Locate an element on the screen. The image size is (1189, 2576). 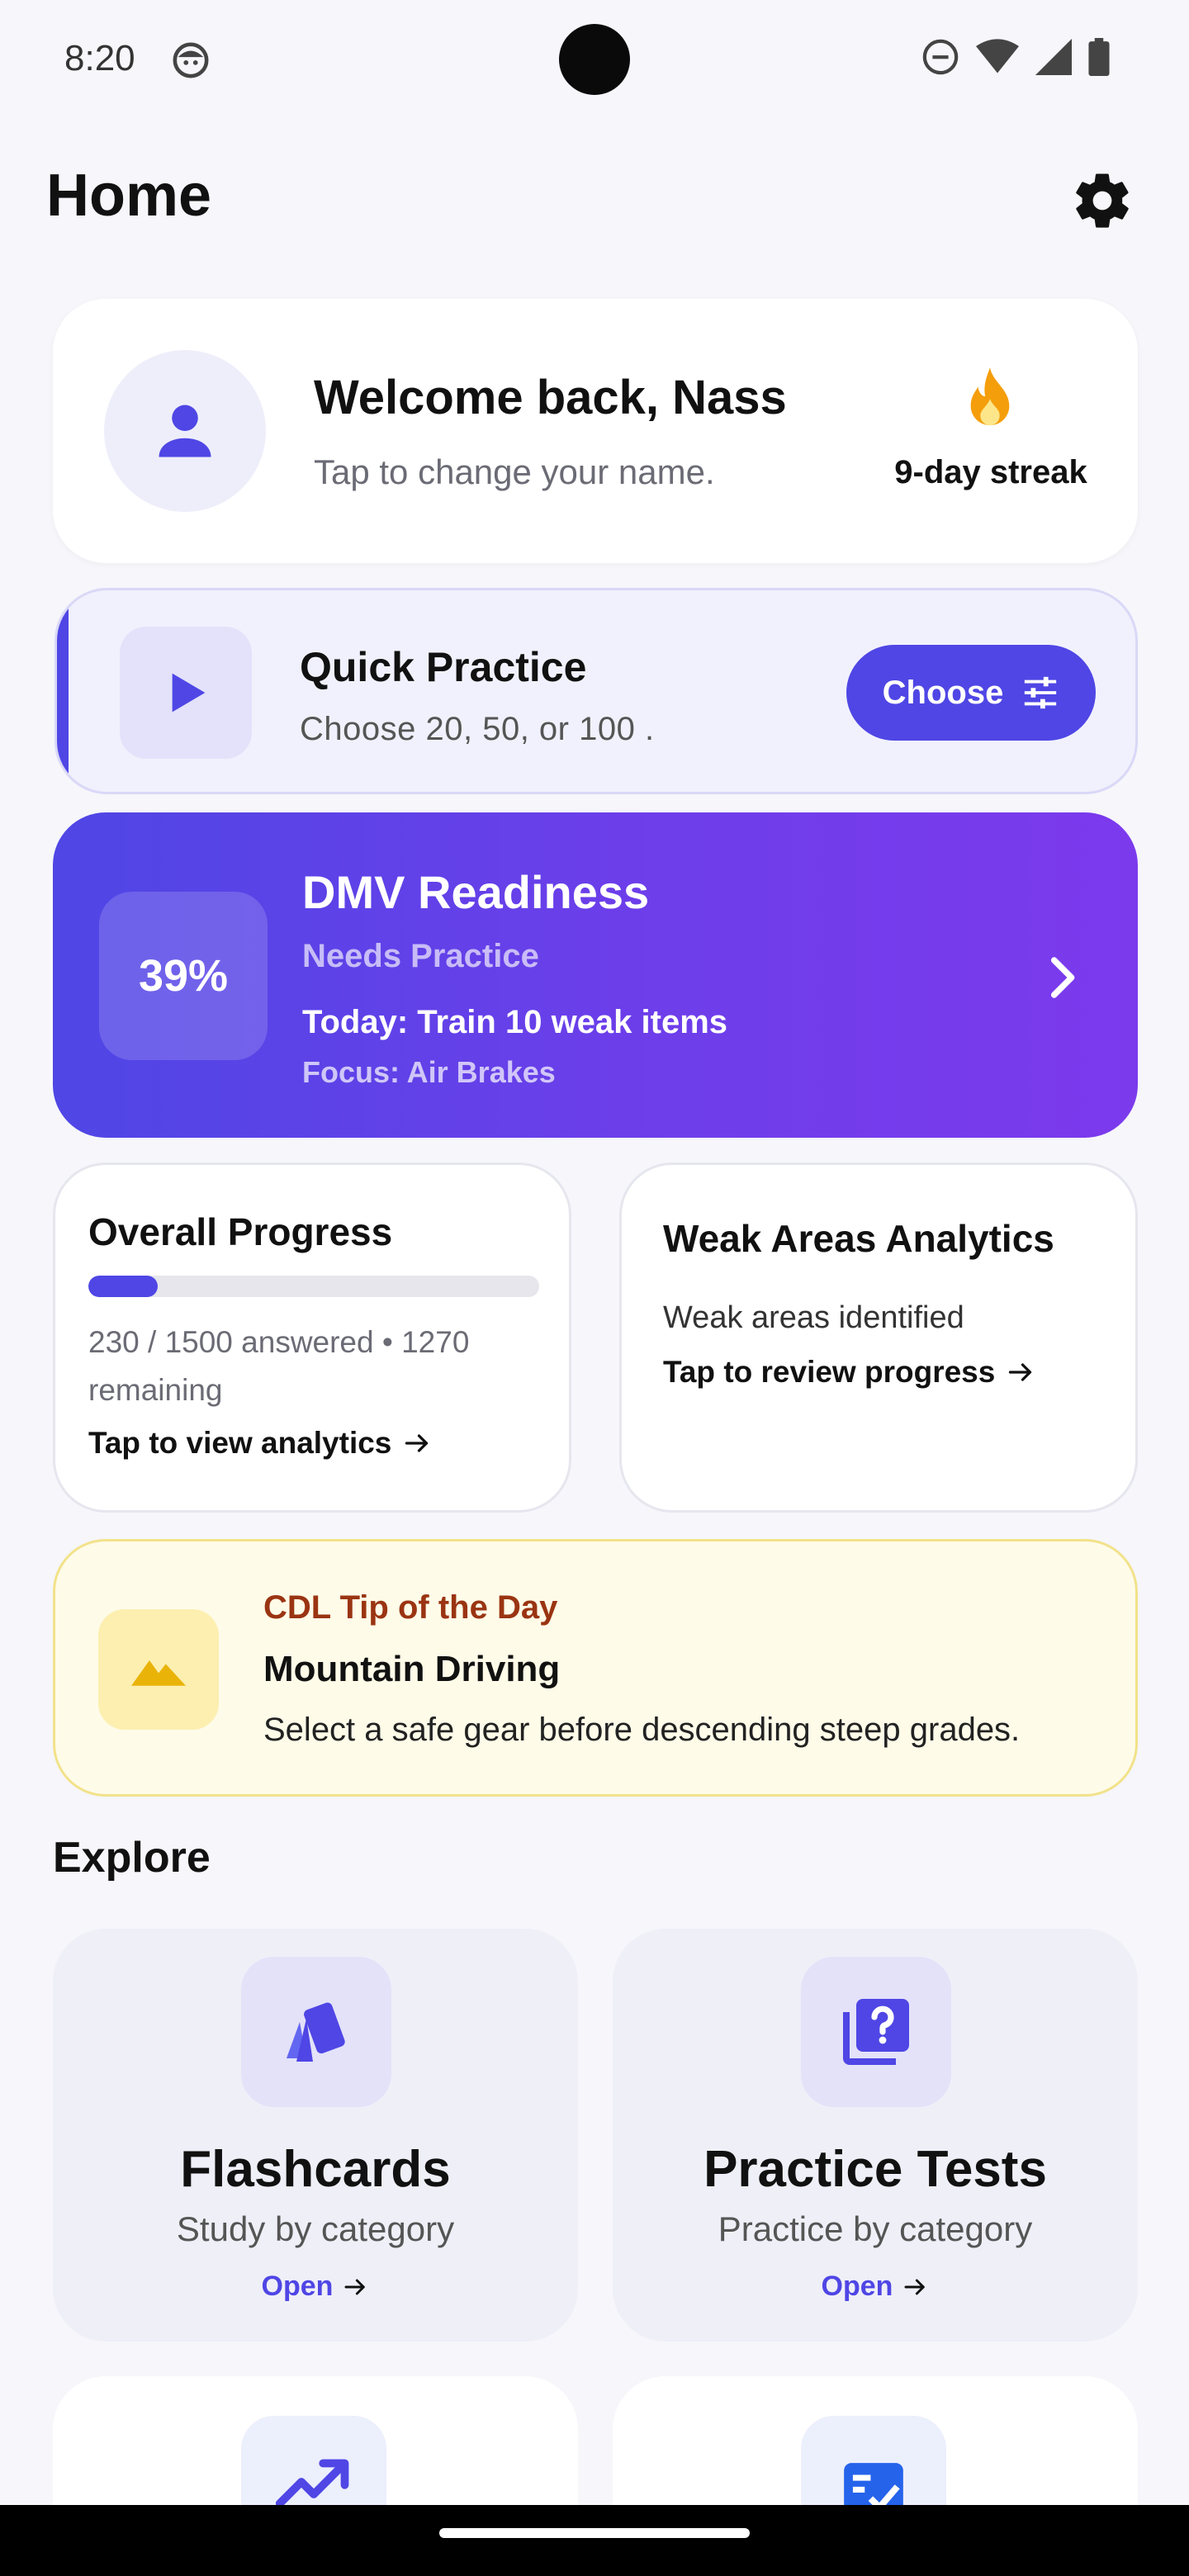
practice-tests-tile: Practice Tests Practice by category Open is located at coordinates (875, 2135).